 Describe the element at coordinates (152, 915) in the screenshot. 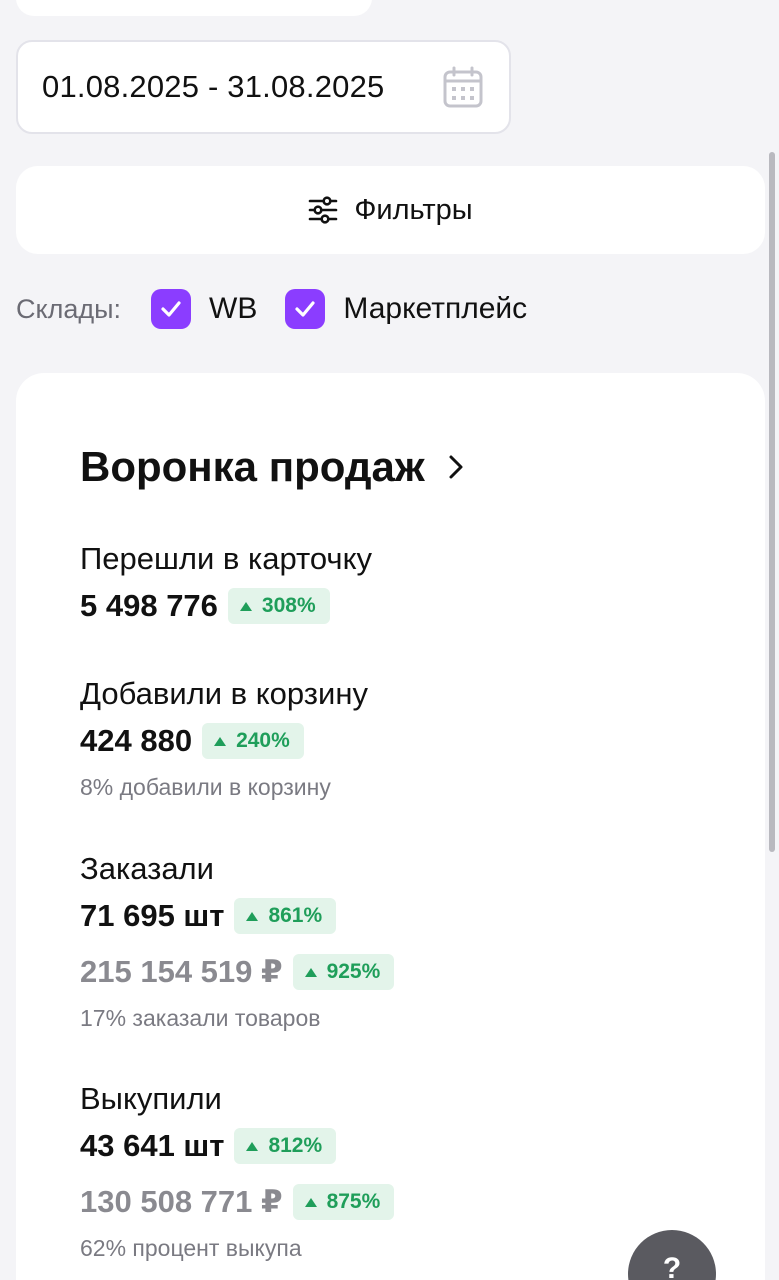

I see `metric-value: 71 695 шт` at that location.